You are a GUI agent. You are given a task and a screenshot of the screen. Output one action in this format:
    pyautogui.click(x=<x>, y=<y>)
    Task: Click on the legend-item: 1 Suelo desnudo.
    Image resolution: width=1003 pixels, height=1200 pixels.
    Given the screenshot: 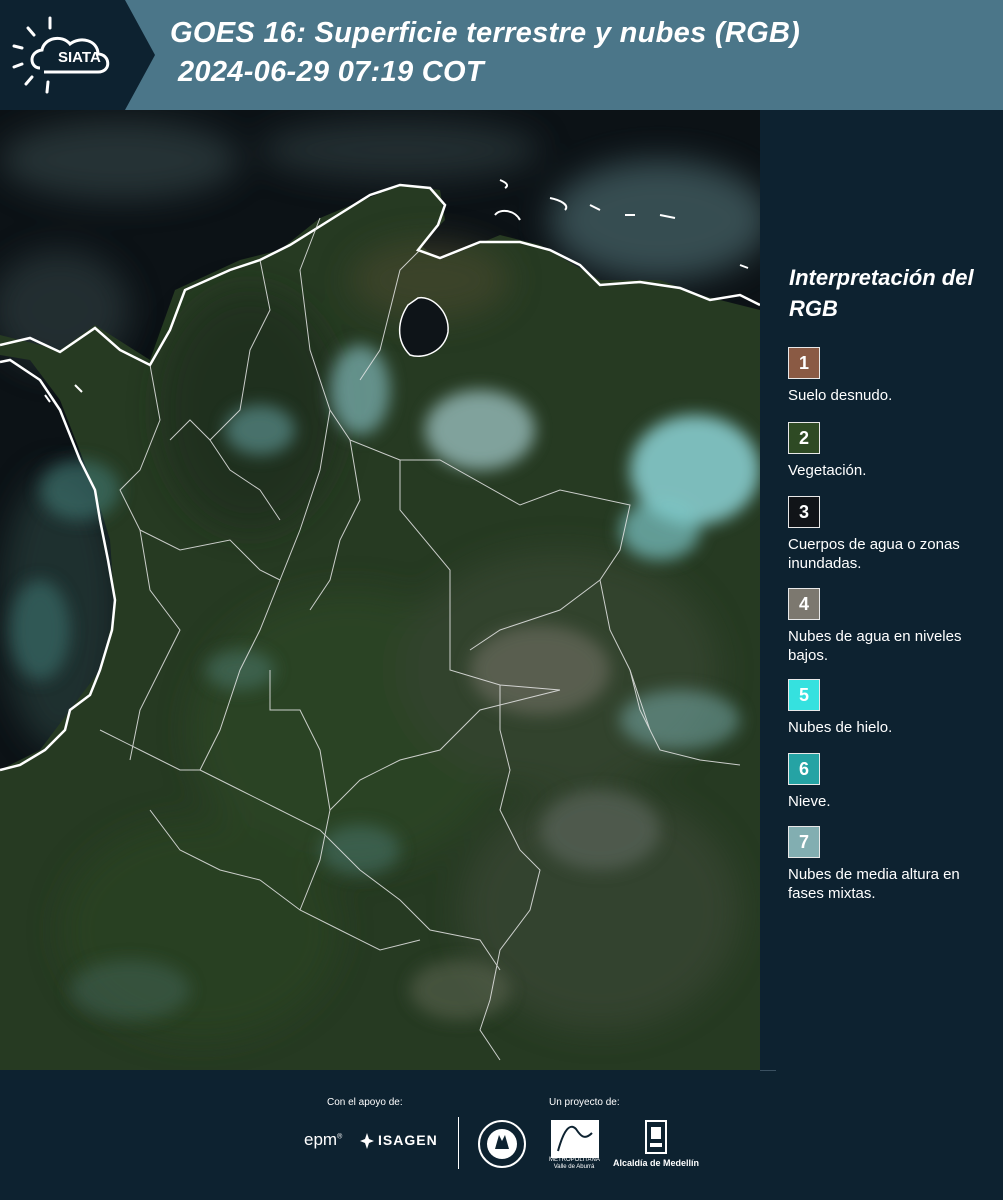 What is the action you would take?
    pyautogui.click(x=893, y=376)
    